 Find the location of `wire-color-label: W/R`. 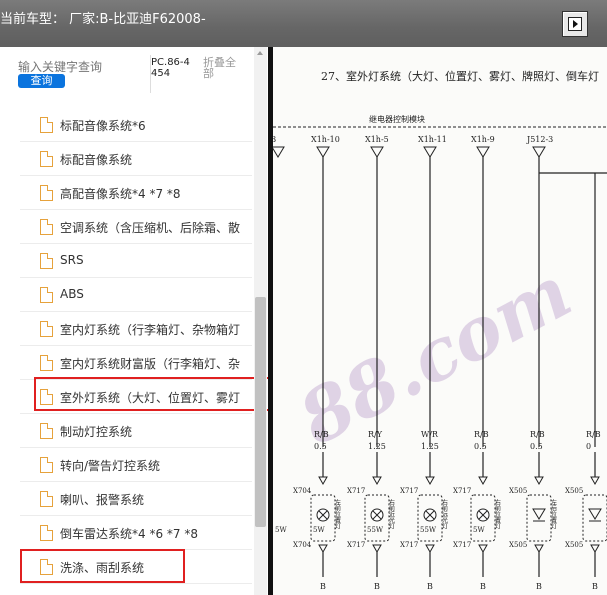

wire-color-label: W/R is located at coordinates (430, 434).